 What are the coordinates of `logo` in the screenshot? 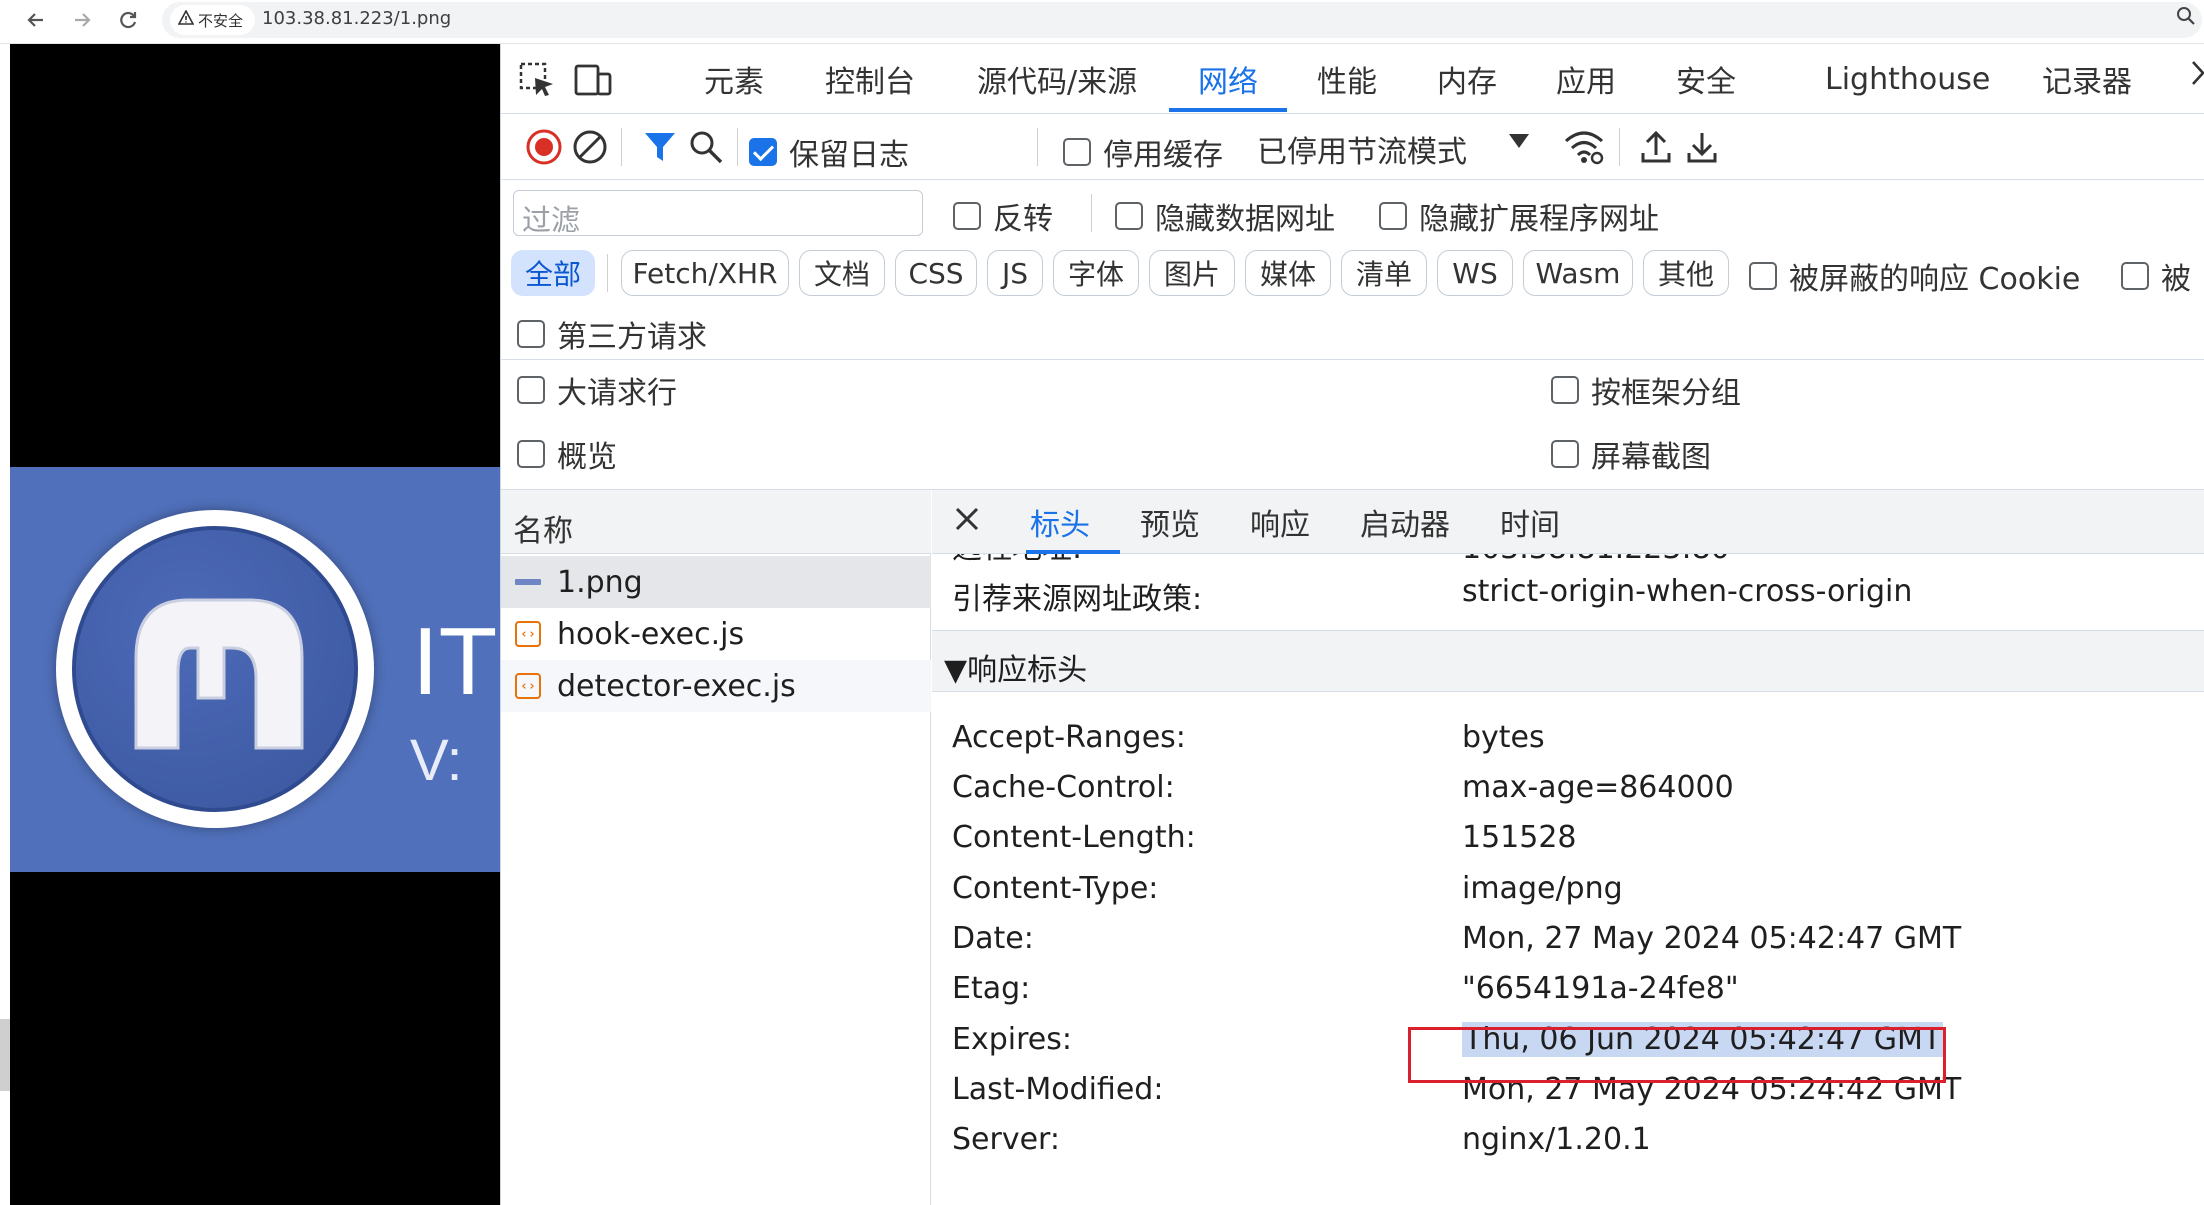 It's located at (215, 669).